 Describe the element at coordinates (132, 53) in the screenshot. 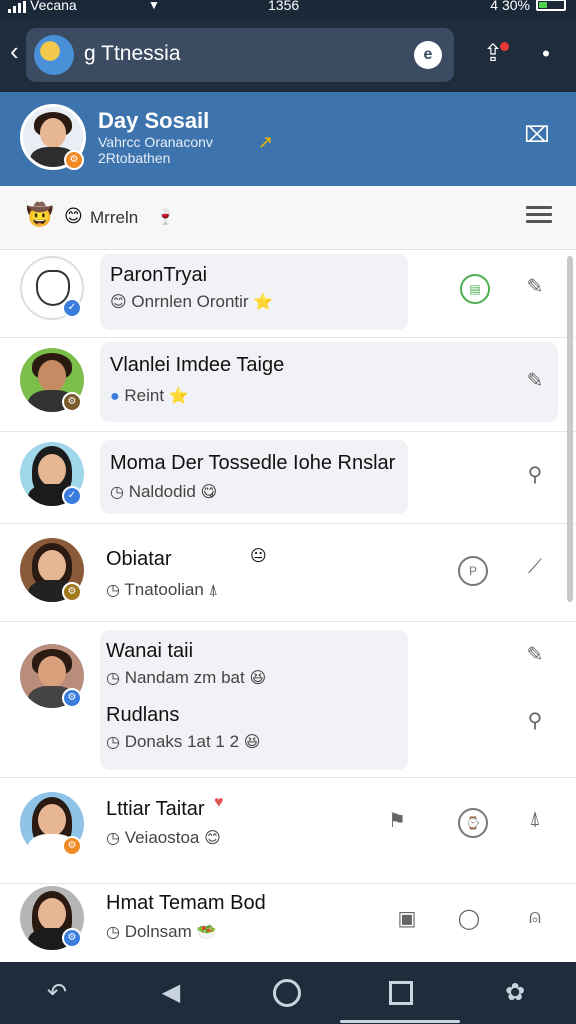

I see `search-text: g Ttnessia` at that location.